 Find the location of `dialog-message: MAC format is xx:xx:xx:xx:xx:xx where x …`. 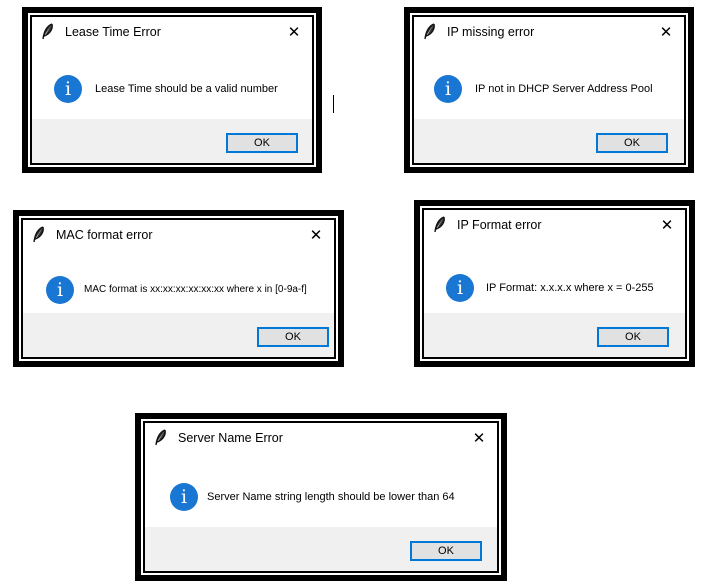

dialog-message: MAC format is xx:xx:xx:xx:xx:xx where x … is located at coordinates (195, 289).